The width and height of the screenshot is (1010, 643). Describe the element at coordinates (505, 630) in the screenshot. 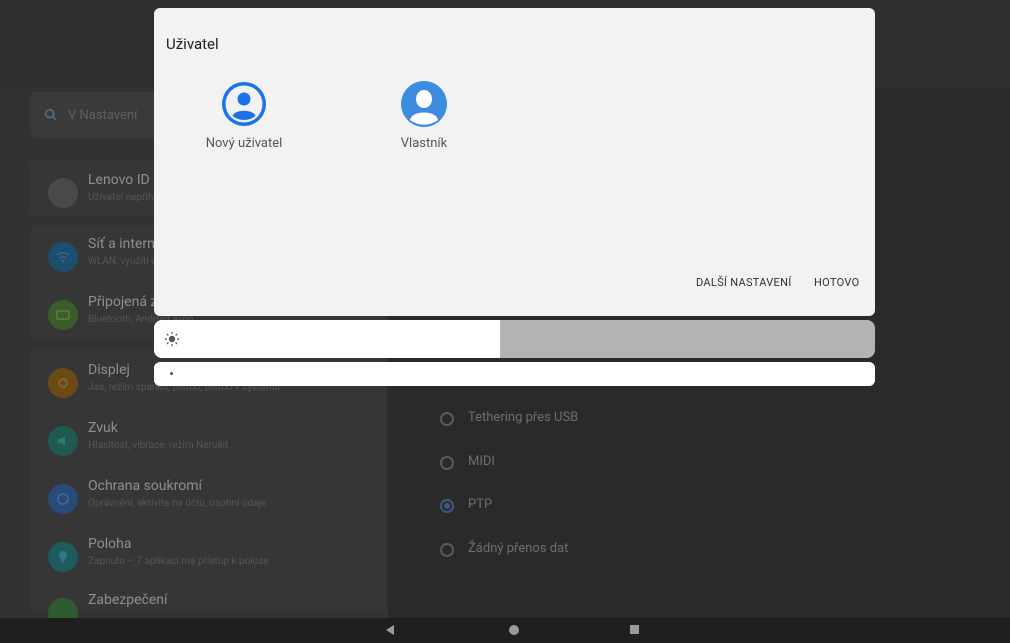

I see `system-navigation-bar` at that location.